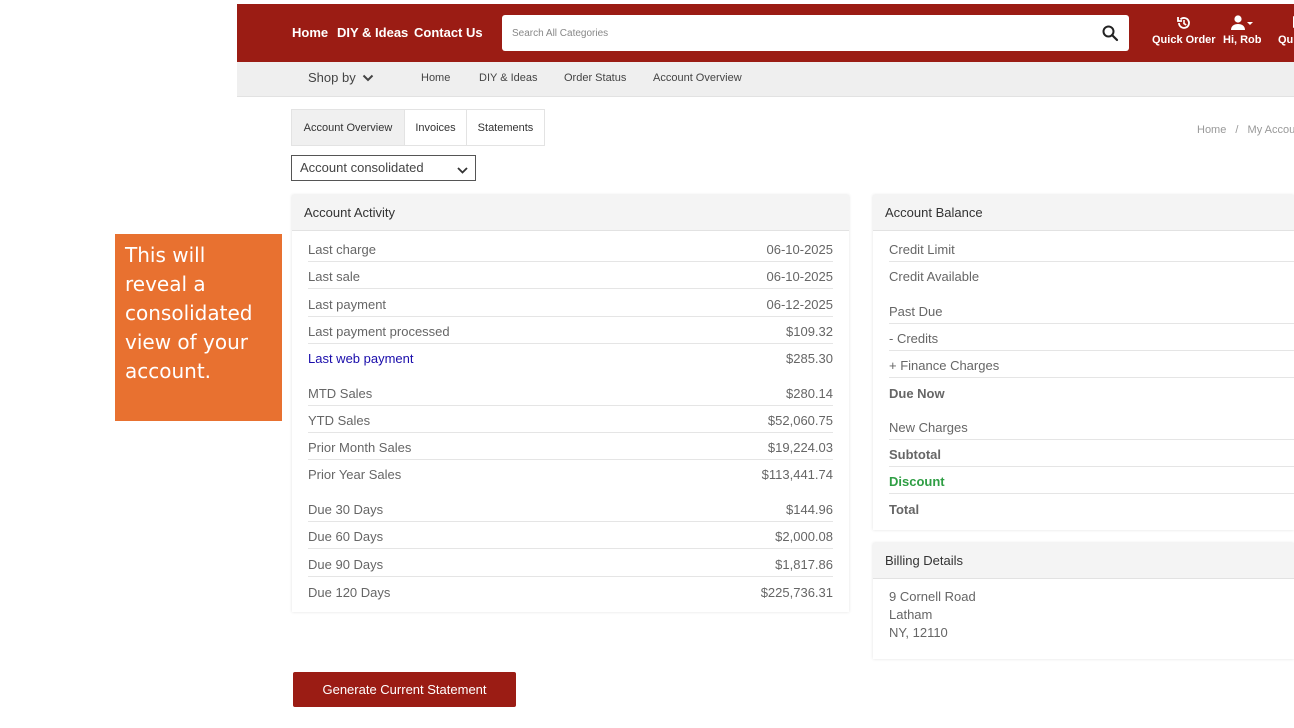  I want to click on balance-label: - Credits, so click(914, 338).